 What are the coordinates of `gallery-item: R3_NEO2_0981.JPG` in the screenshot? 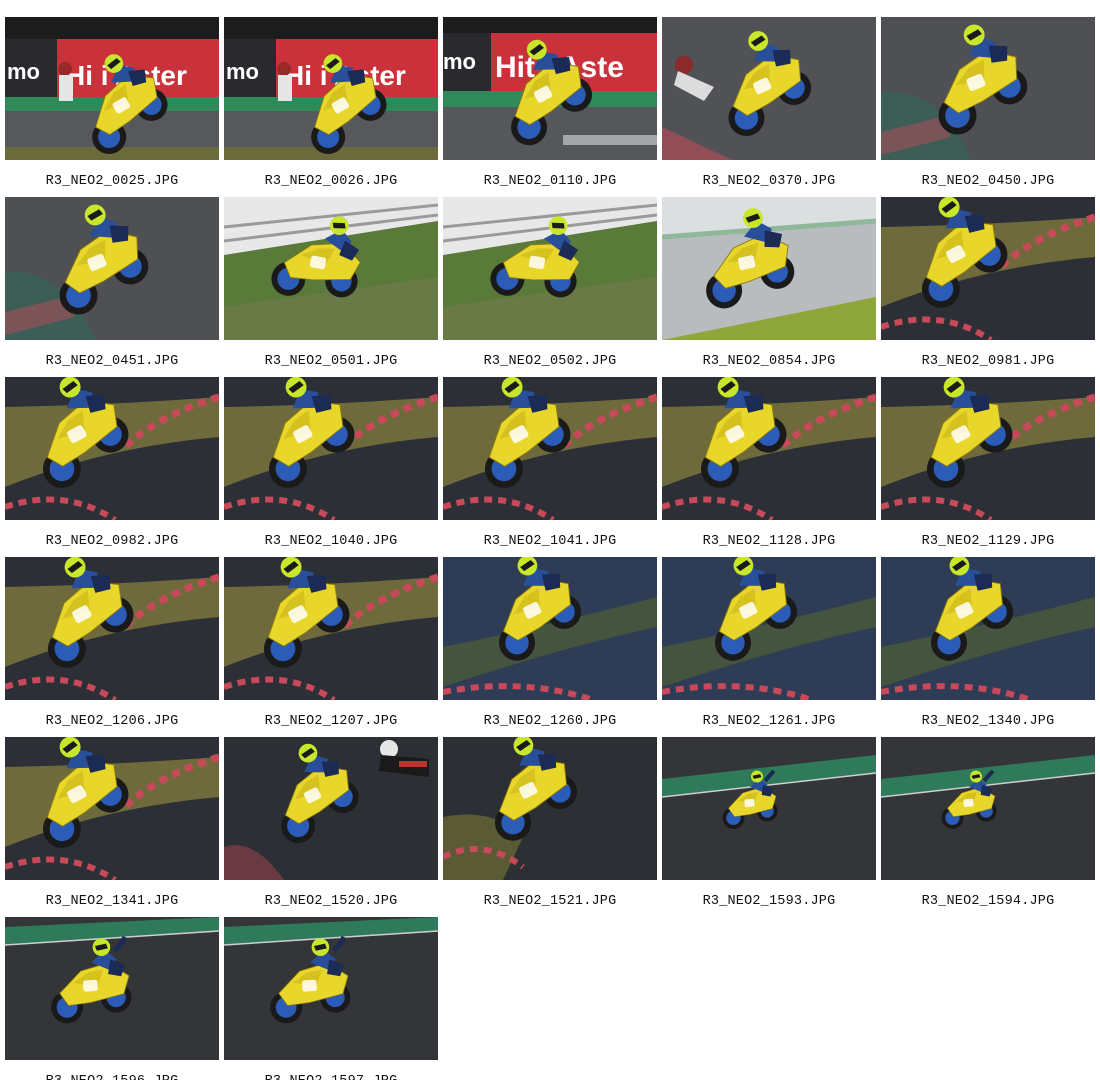 It's located at (988, 287).